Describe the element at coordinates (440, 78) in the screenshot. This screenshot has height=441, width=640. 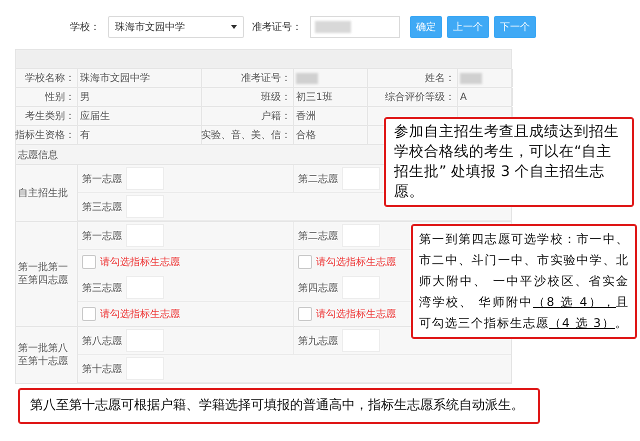
I see `field-label: 姓名：` at that location.